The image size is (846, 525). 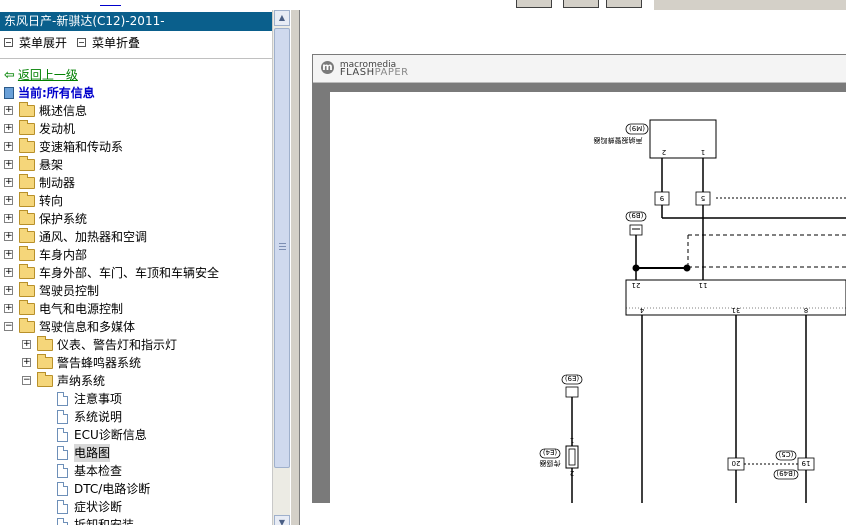 What do you see at coordinates (43, 43) in the screenshot?
I see `expand-all-label: 菜单展开` at bounding box center [43, 43].